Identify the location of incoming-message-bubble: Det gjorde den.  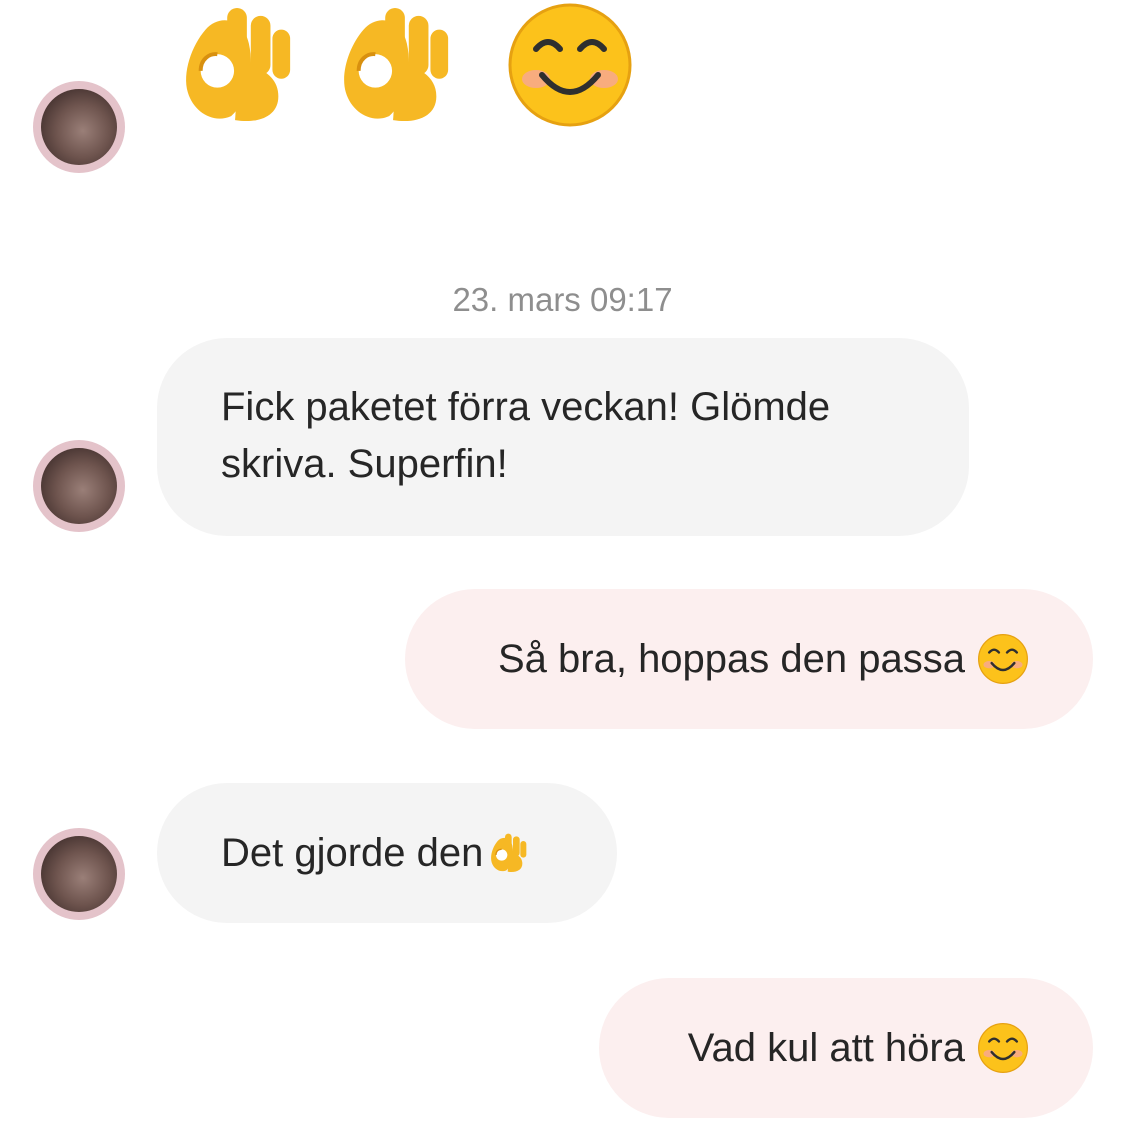
(387, 853).